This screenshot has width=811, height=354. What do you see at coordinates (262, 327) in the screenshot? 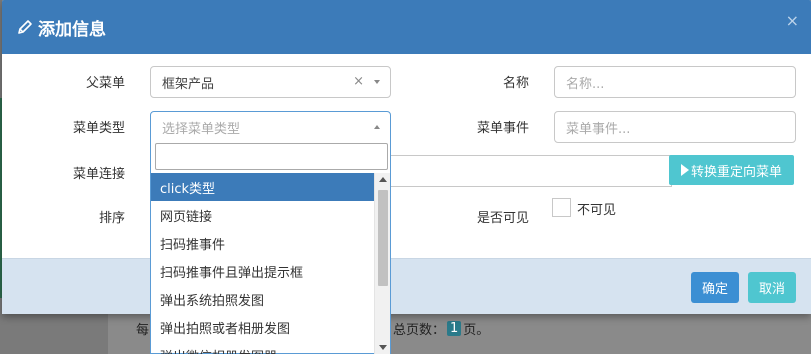
I see `dropdown-option: 弹出拍照或者相册发图` at bounding box center [262, 327].